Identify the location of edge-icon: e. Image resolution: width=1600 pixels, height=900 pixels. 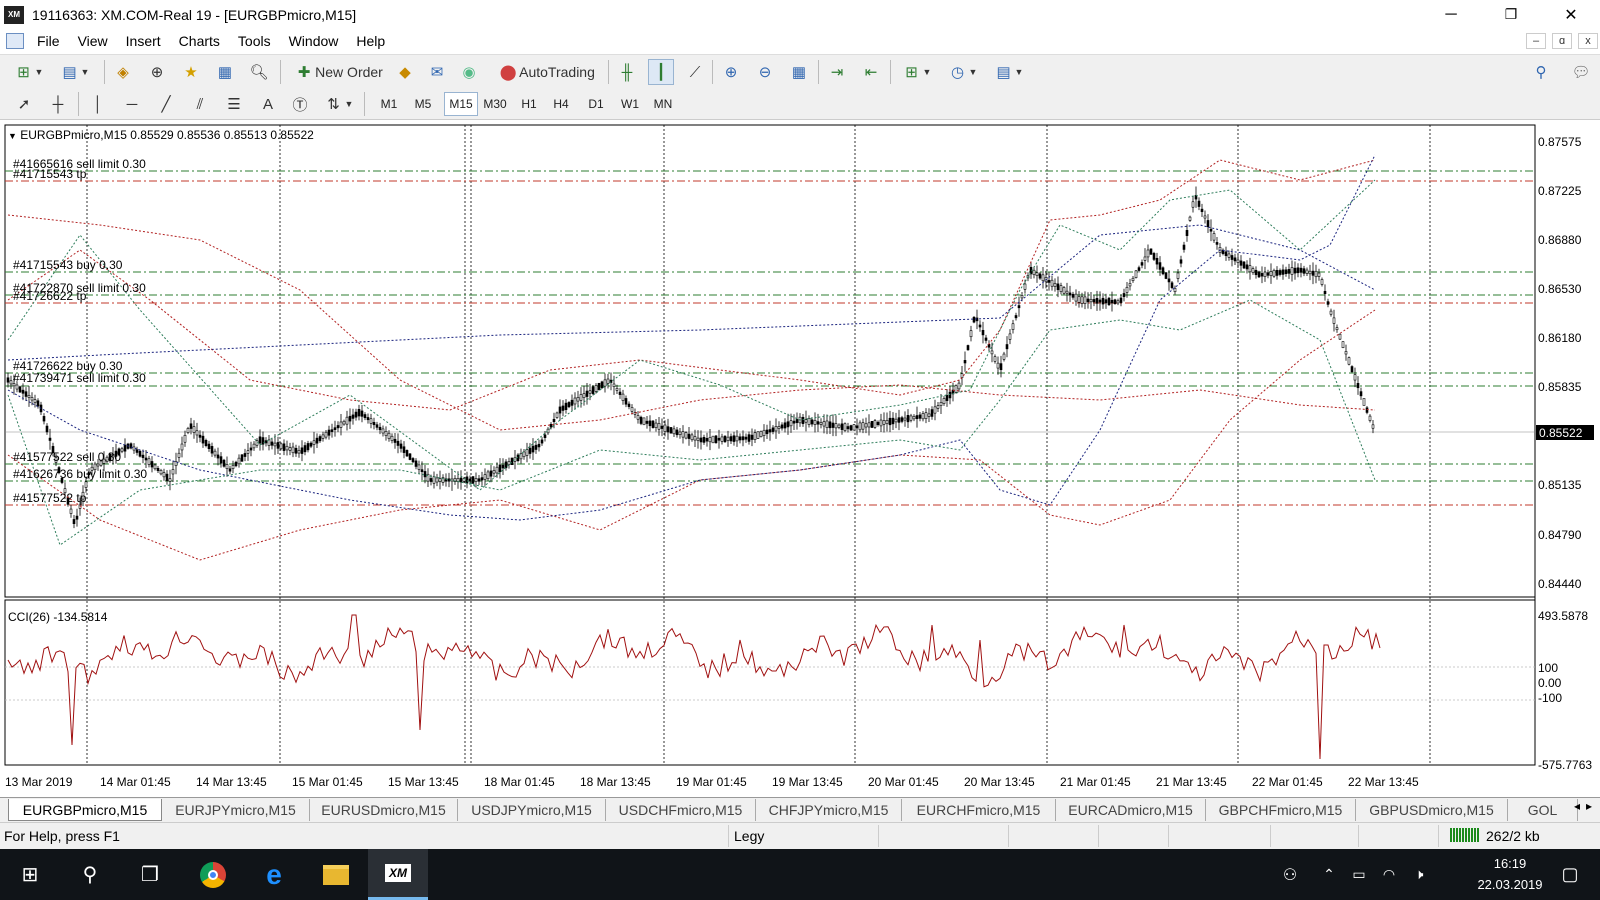
(274, 874).